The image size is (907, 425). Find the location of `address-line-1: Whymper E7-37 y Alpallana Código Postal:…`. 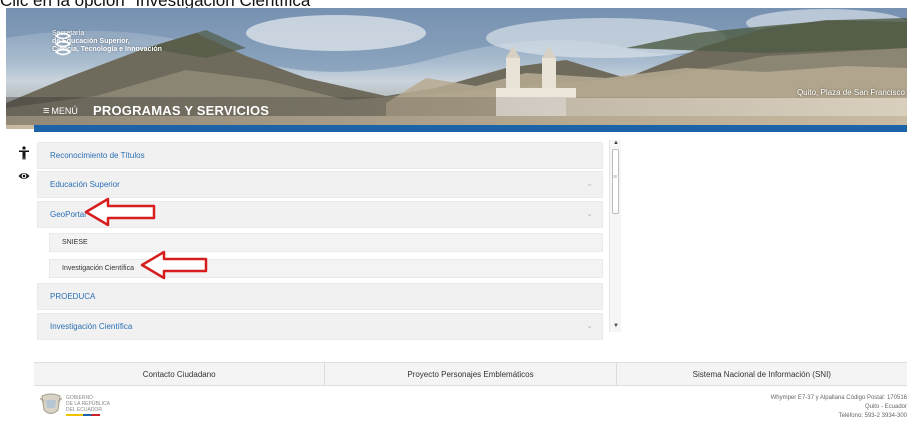

address-line-1: Whymper E7-37 y Alpallana Código Postal:… is located at coordinates (838, 398).